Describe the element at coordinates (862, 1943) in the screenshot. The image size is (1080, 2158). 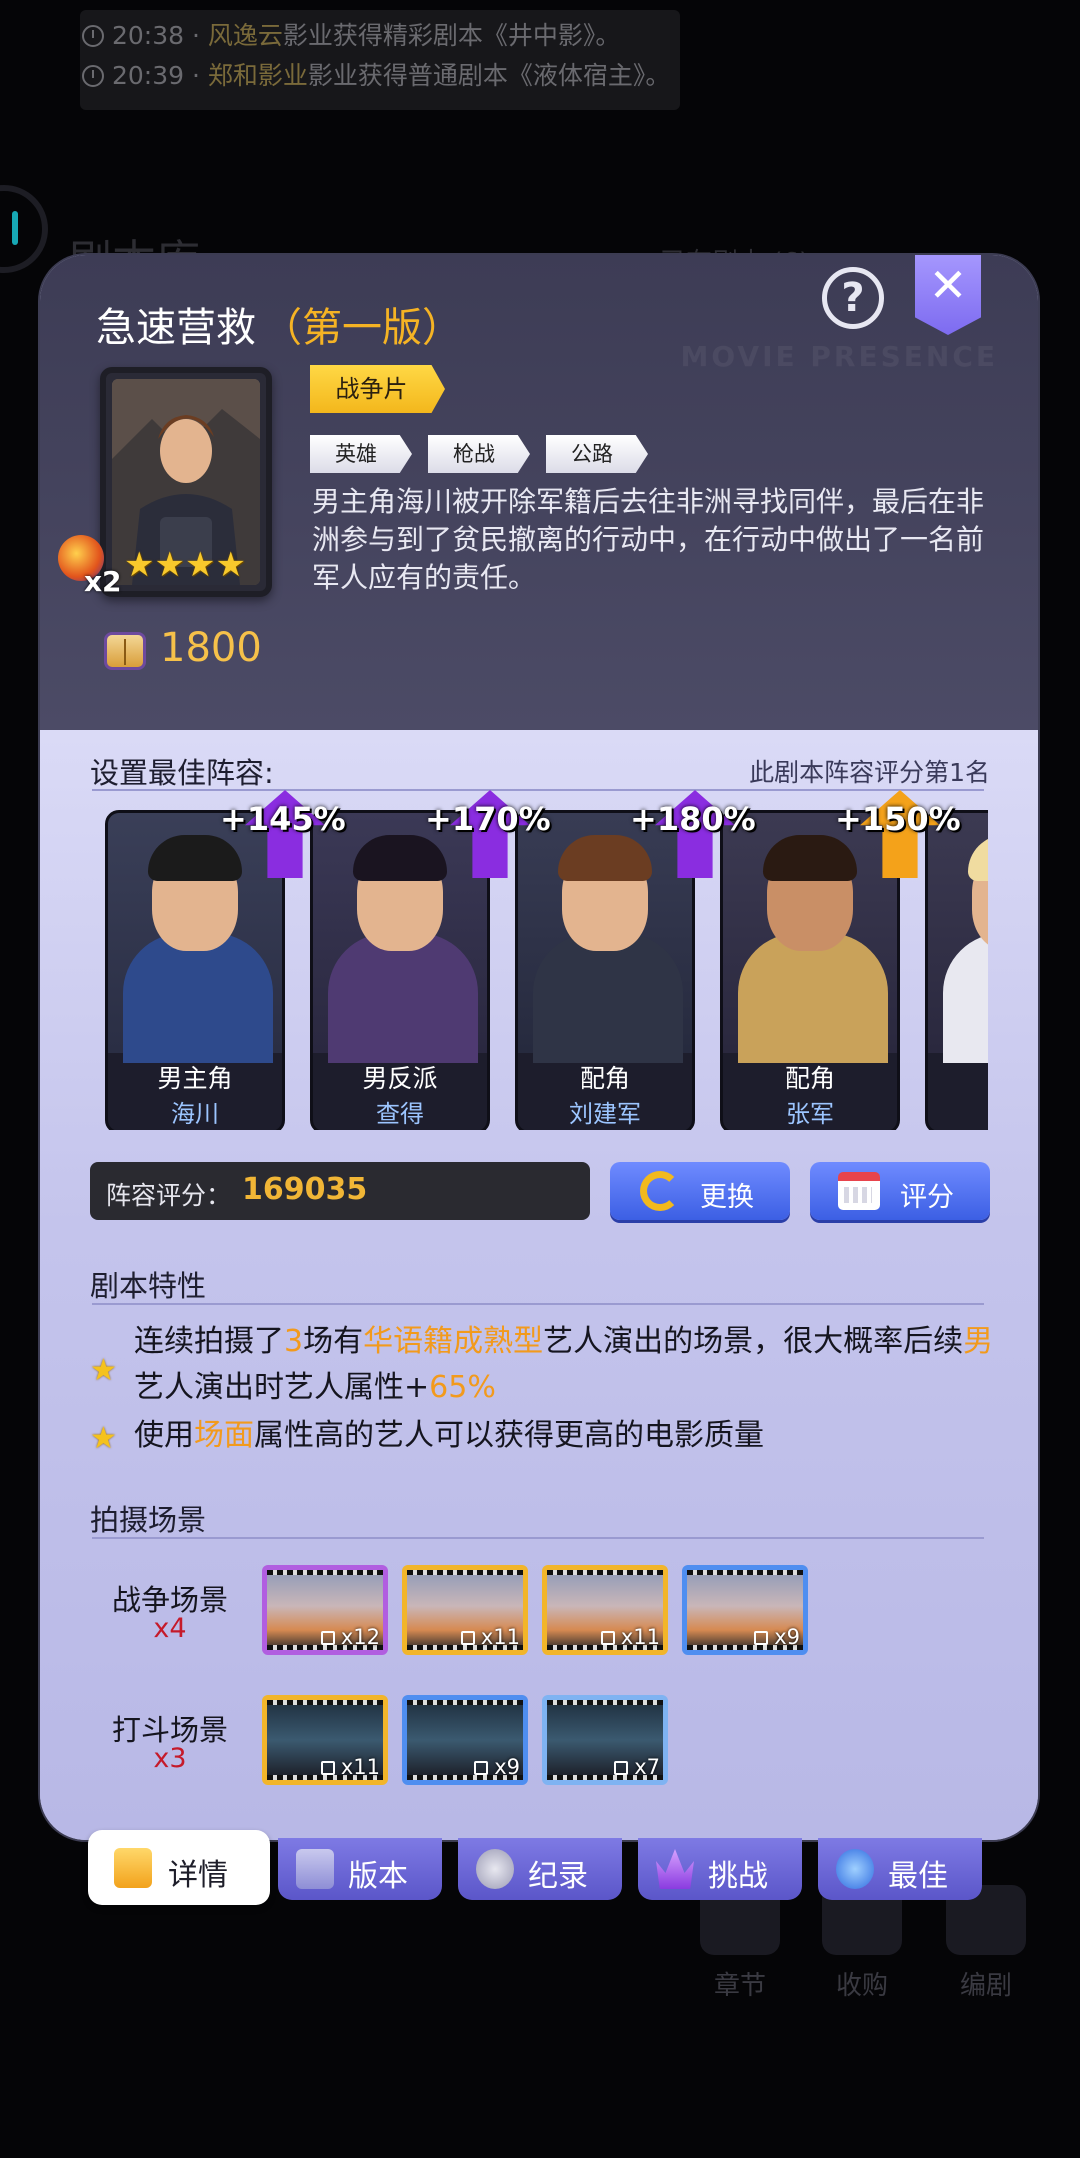
I see `bg-nav-acquire: 收购` at that location.